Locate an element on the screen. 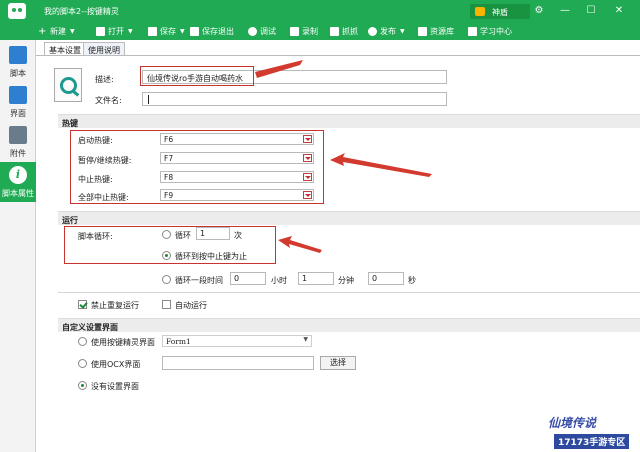 The image size is (640, 452). info-icon: i is located at coordinates (18, 175).